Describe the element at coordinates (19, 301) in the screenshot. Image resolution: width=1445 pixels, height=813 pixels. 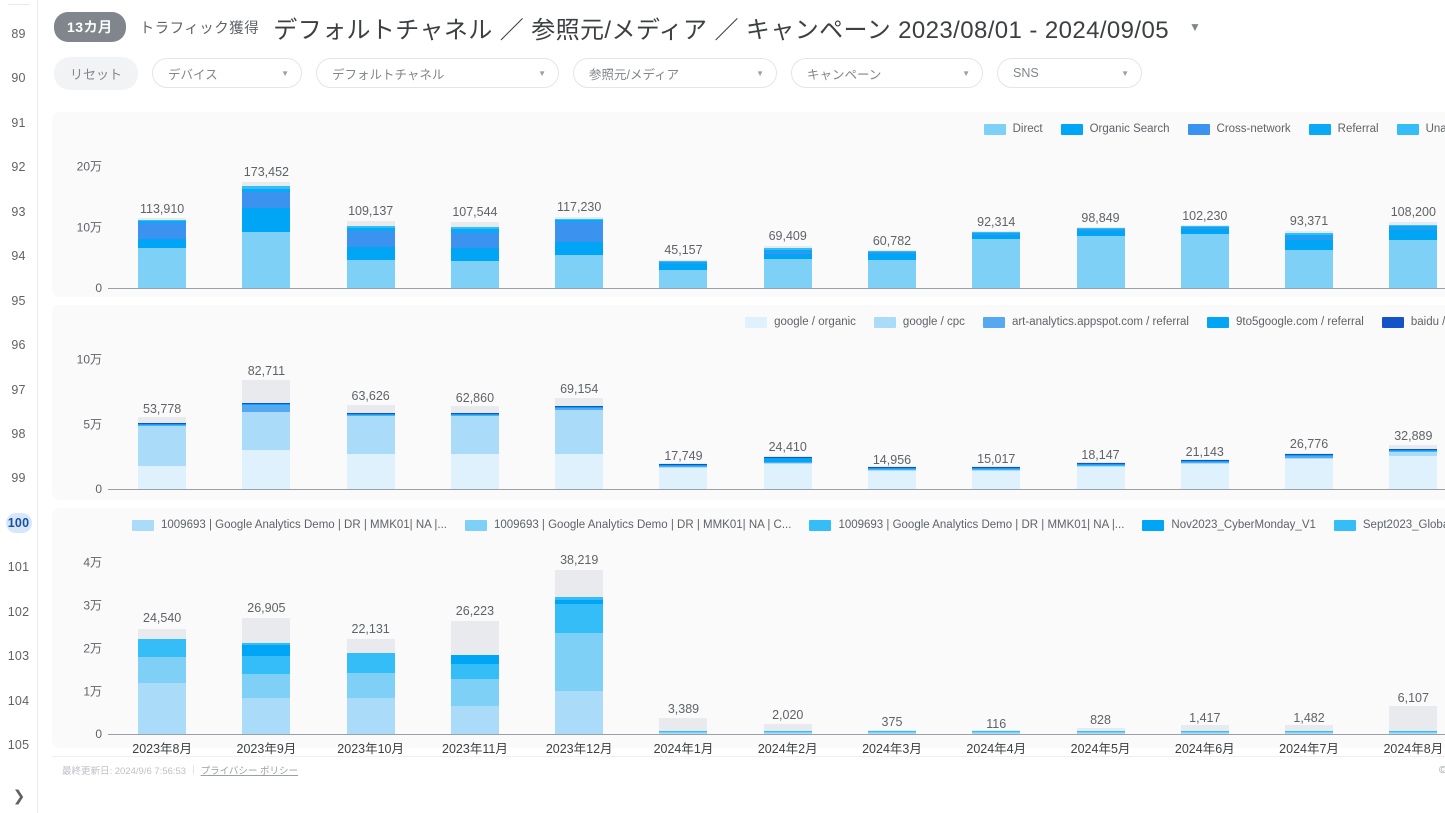
I see `rail-page-95: 95` at that location.